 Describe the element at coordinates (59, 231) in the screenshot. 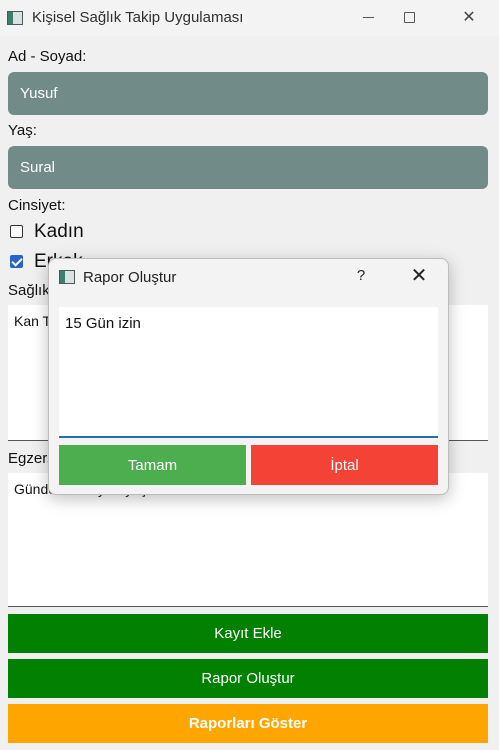

I see `female-label: Kadın` at that location.